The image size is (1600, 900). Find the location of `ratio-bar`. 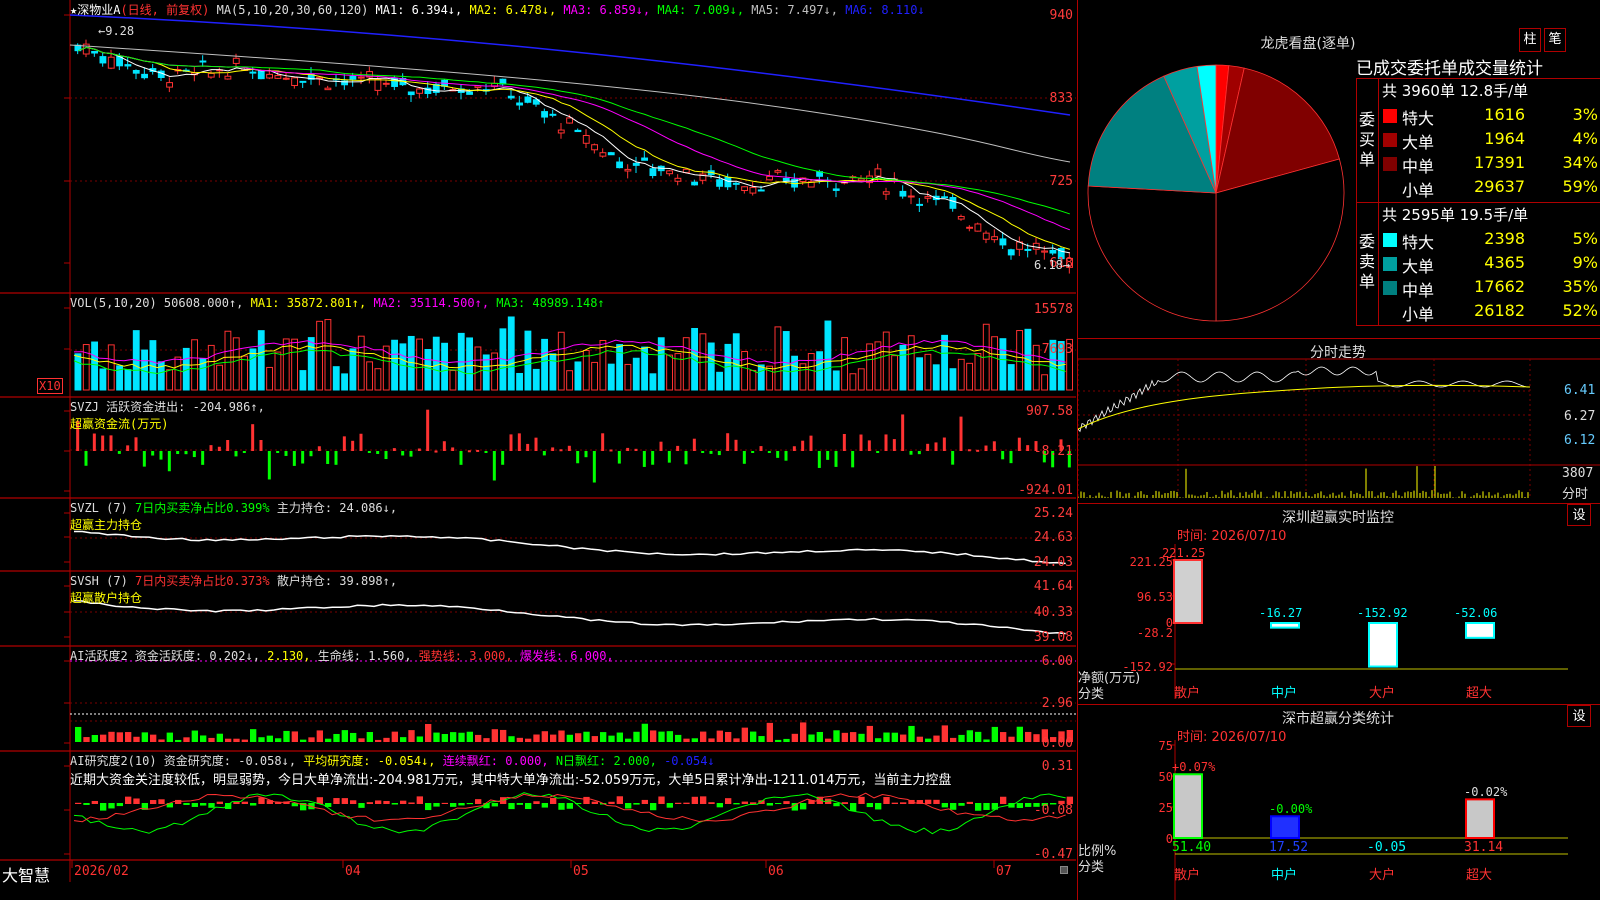

ratio-bar is located at coordinates (1188, 806).